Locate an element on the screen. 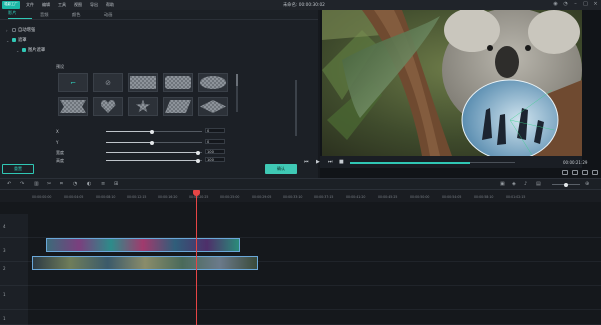 The height and width of the screenshot is (325, 601). mic-icon: ♪ is located at coordinates (525, 184).